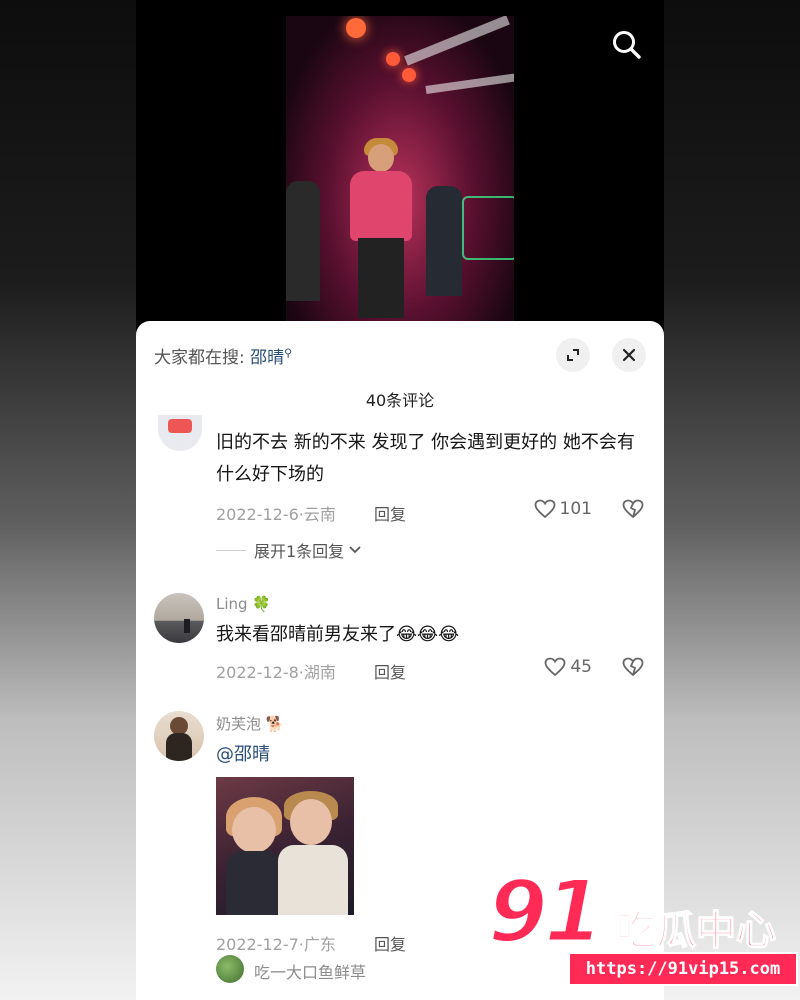  I want to click on close-button, so click(629, 355).